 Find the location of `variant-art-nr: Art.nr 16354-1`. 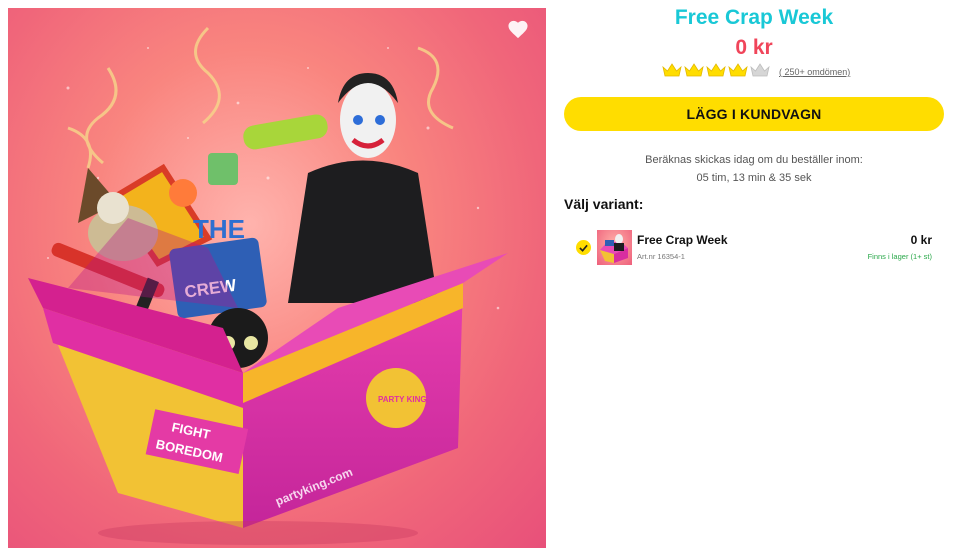

variant-art-nr: Art.nr 16354-1 is located at coordinates (661, 256).